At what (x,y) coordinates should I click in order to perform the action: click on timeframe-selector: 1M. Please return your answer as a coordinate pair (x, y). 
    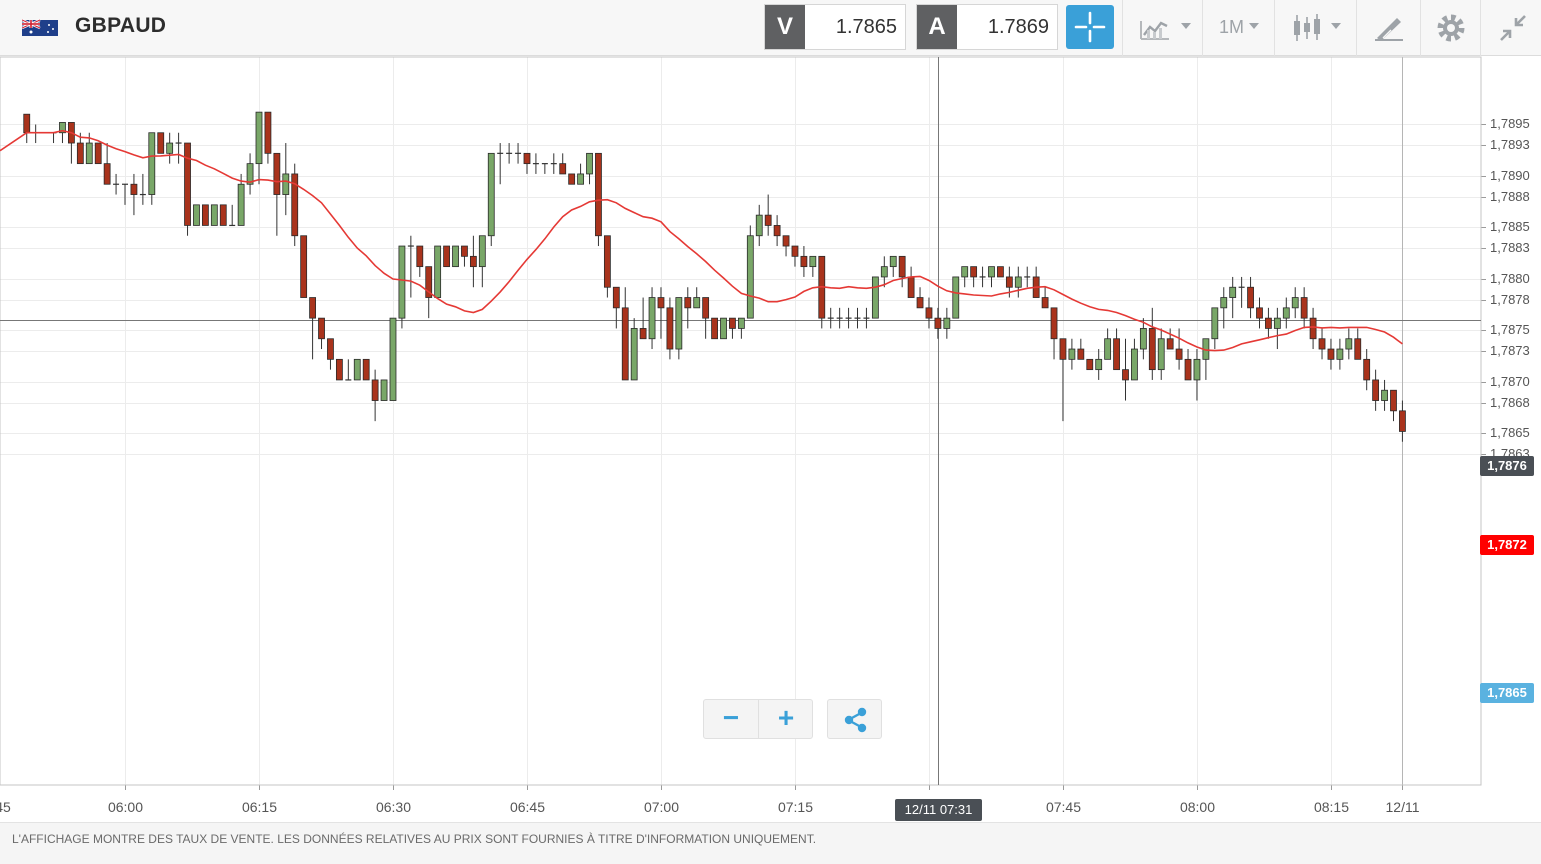
    Looking at the image, I should click on (1238, 28).